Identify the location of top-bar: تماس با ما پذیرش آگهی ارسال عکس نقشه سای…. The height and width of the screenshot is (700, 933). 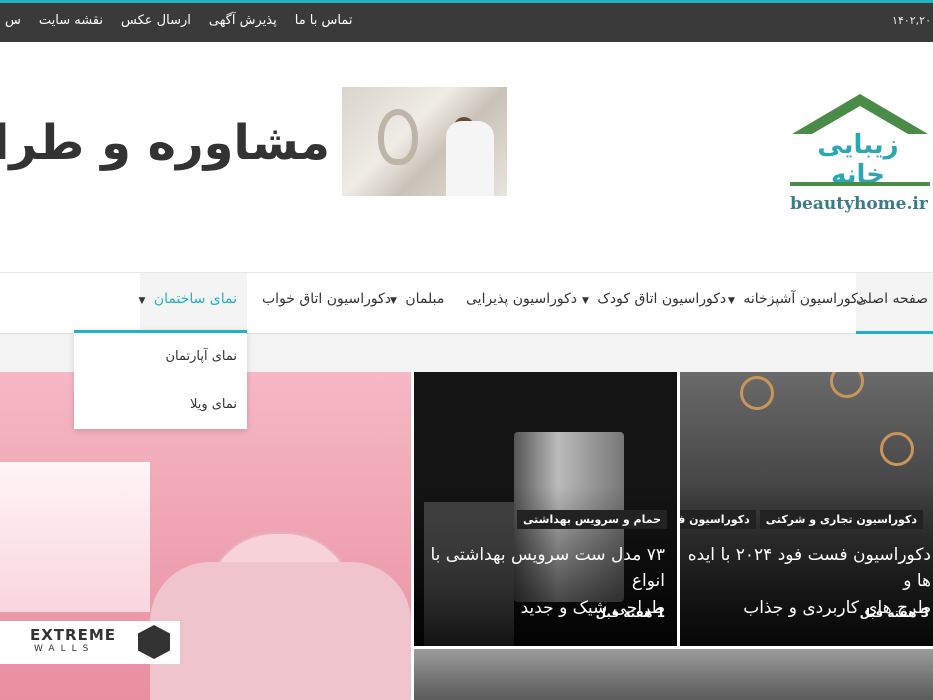
(466, 22).